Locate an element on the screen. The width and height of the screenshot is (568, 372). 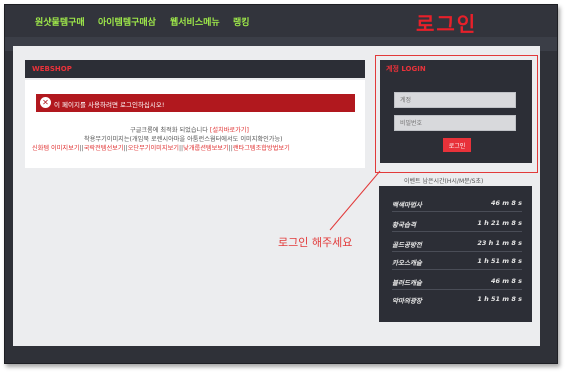
login-button: 로그인 is located at coordinates (457, 145).